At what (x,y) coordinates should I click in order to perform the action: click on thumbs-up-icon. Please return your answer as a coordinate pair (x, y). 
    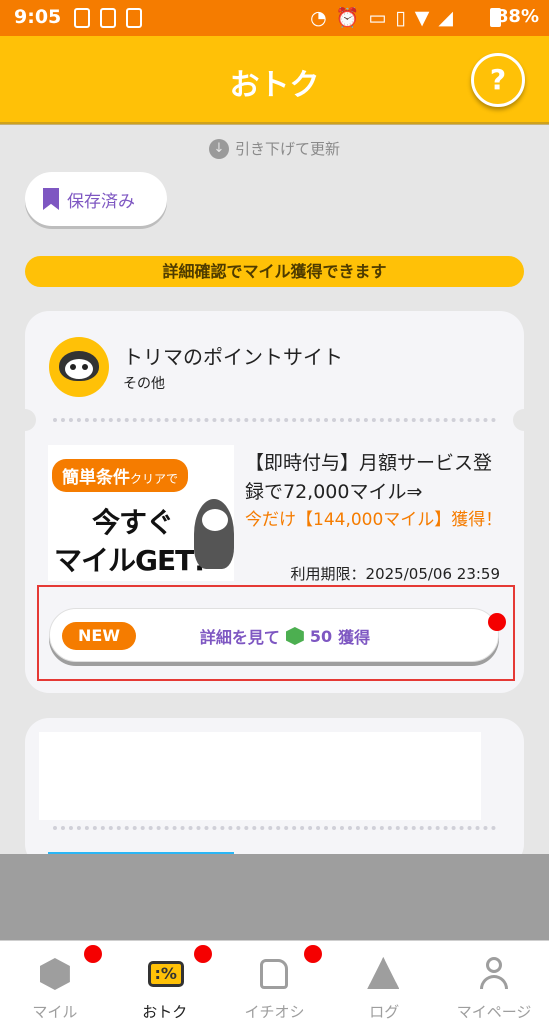
    Looking at the image, I should click on (274, 974).